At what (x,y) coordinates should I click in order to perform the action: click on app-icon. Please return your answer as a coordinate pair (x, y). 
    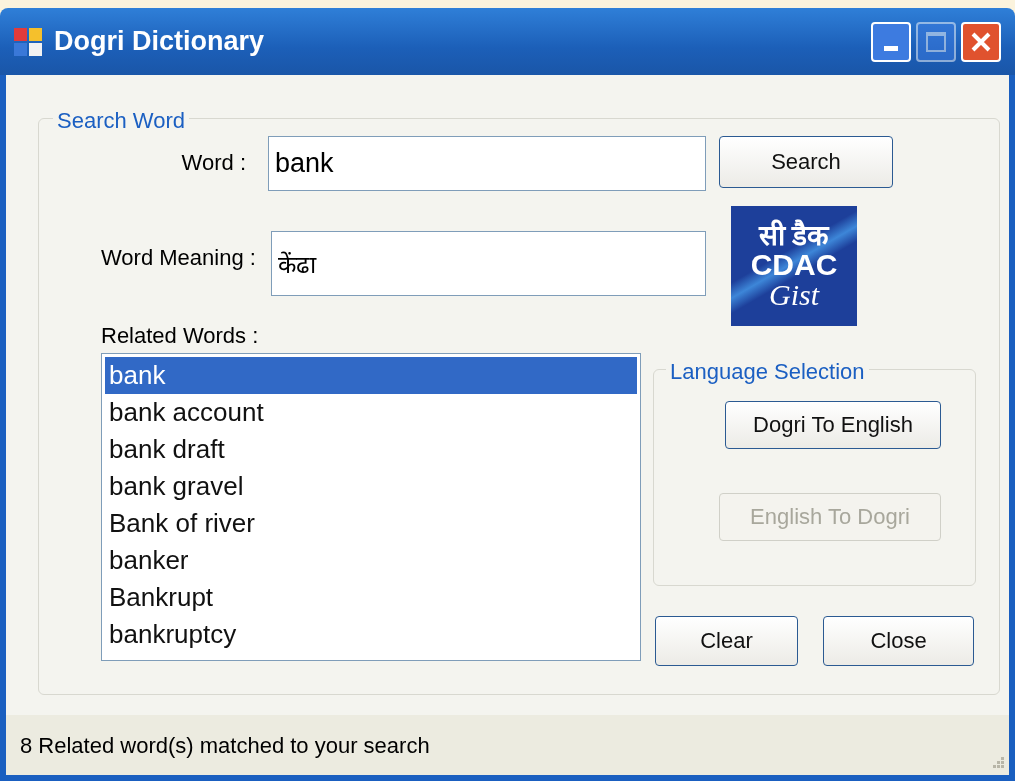
    Looking at the image, I should click on (28, 41).